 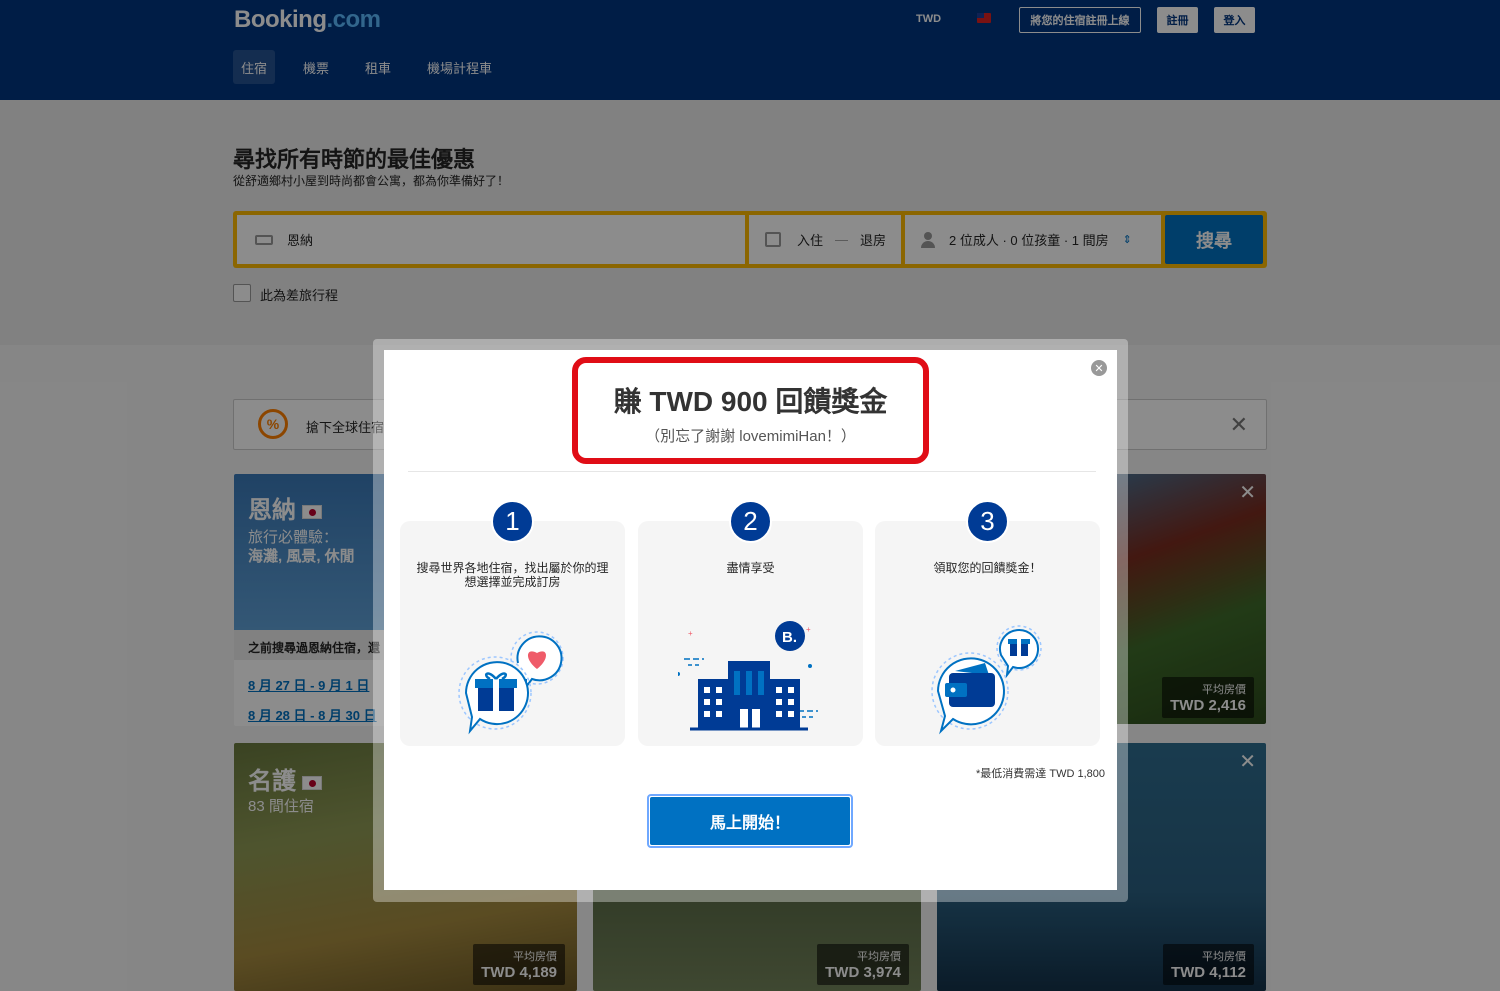 I want to click on step-card-1: 1 搜尋世界各地住宿，找出屬於你的理想選擇並完成訂房, so click(x=512, y=623).